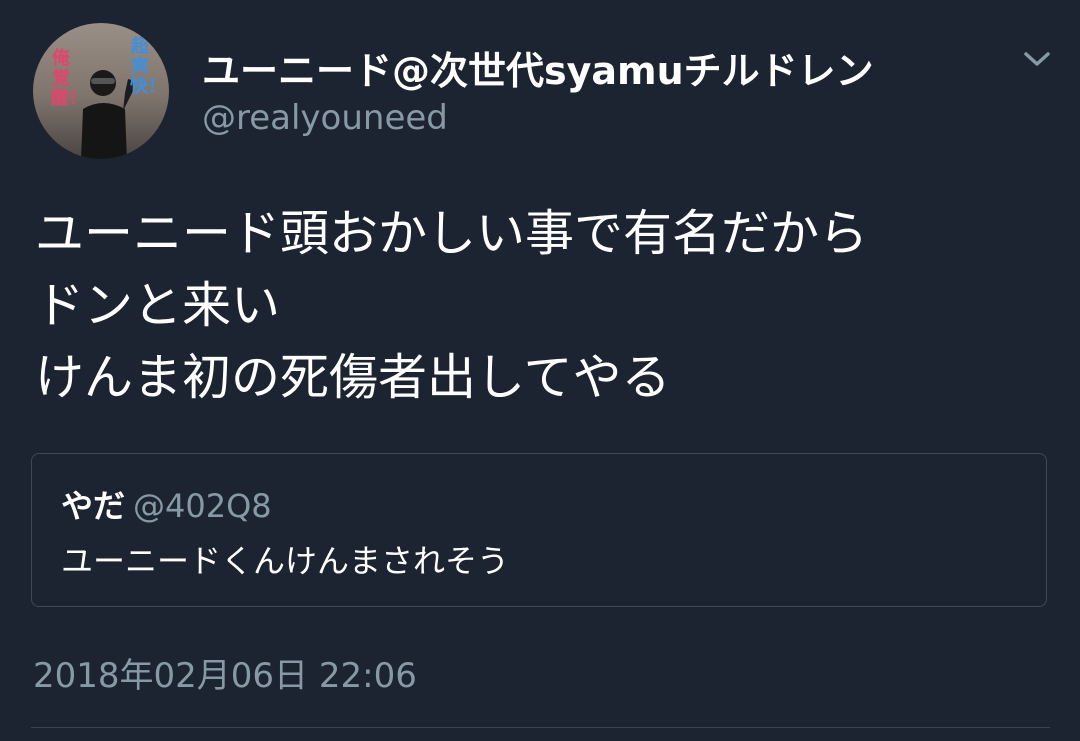  Describe the element at coordinates (69, 78) in the screenshot. I see `avatar-caption-left: 俺覚醒！` at that location.